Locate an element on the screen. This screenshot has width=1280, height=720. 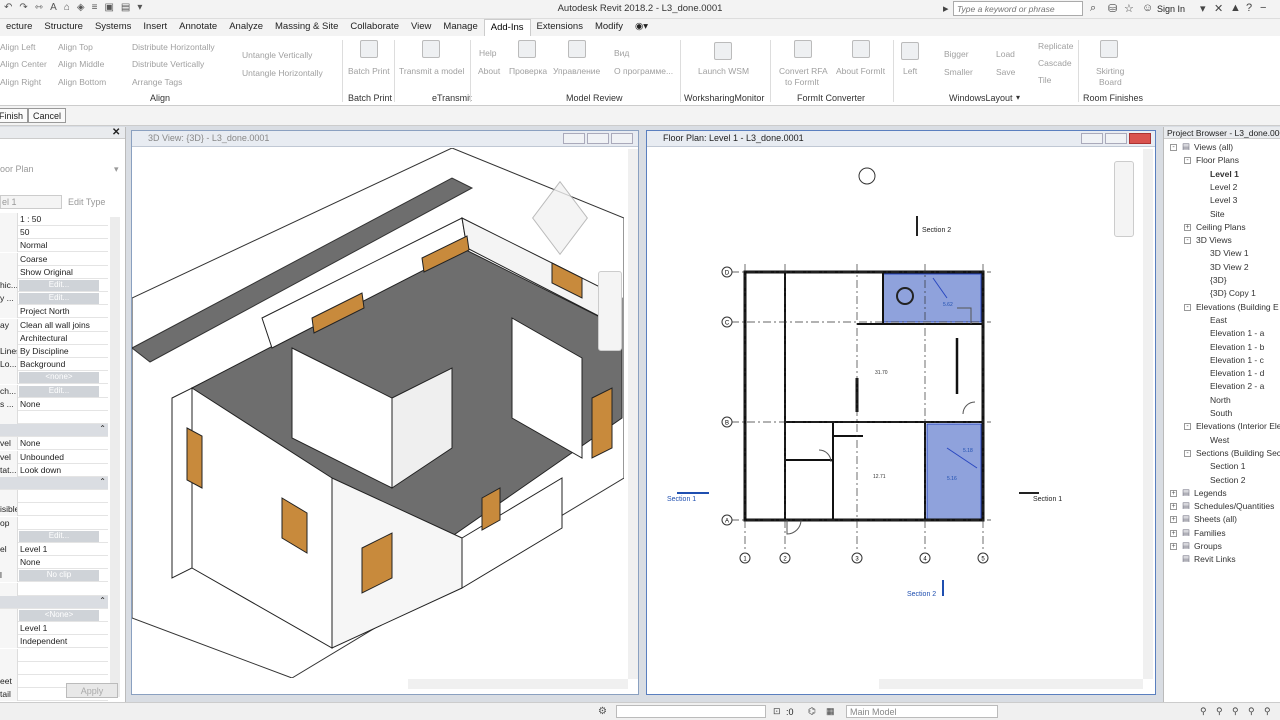
property-edit-button: <None> is located at coordinates (59, 615).